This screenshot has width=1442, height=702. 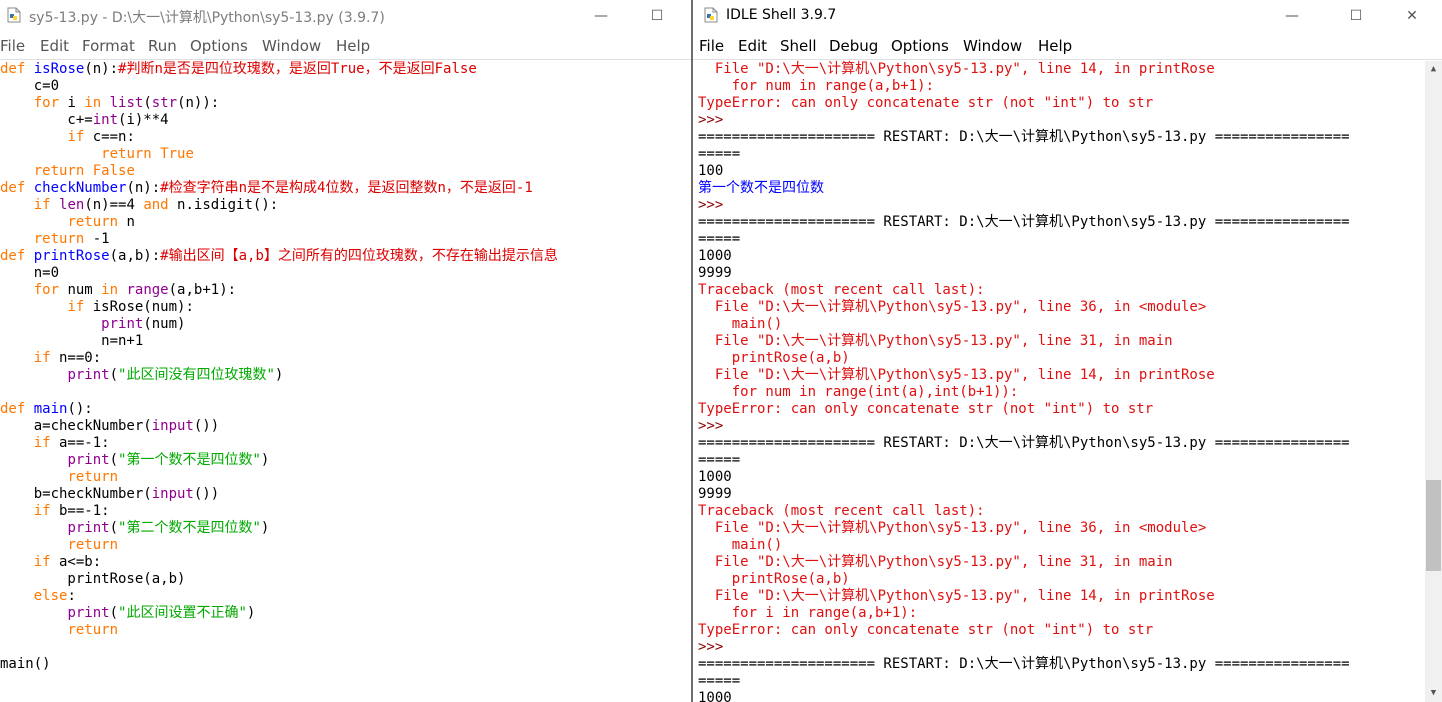 What do you see at coordinates (206, 426) in the screenshot?
I see `code-token: ())` at bounding box center [206, 426].